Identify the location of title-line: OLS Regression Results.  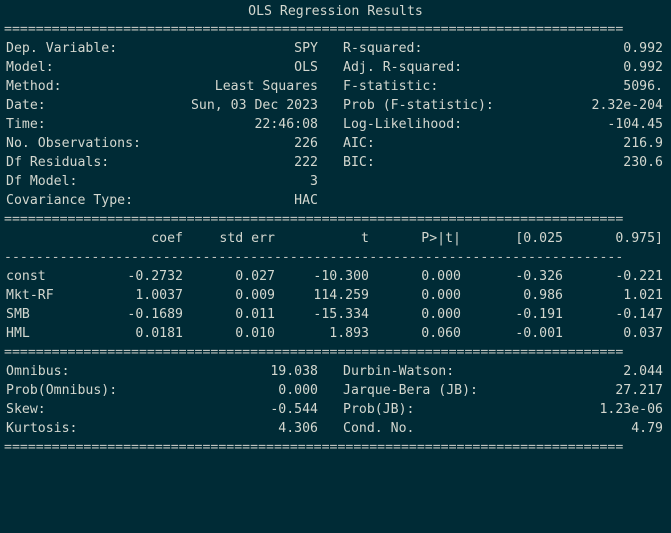
(335, 11).